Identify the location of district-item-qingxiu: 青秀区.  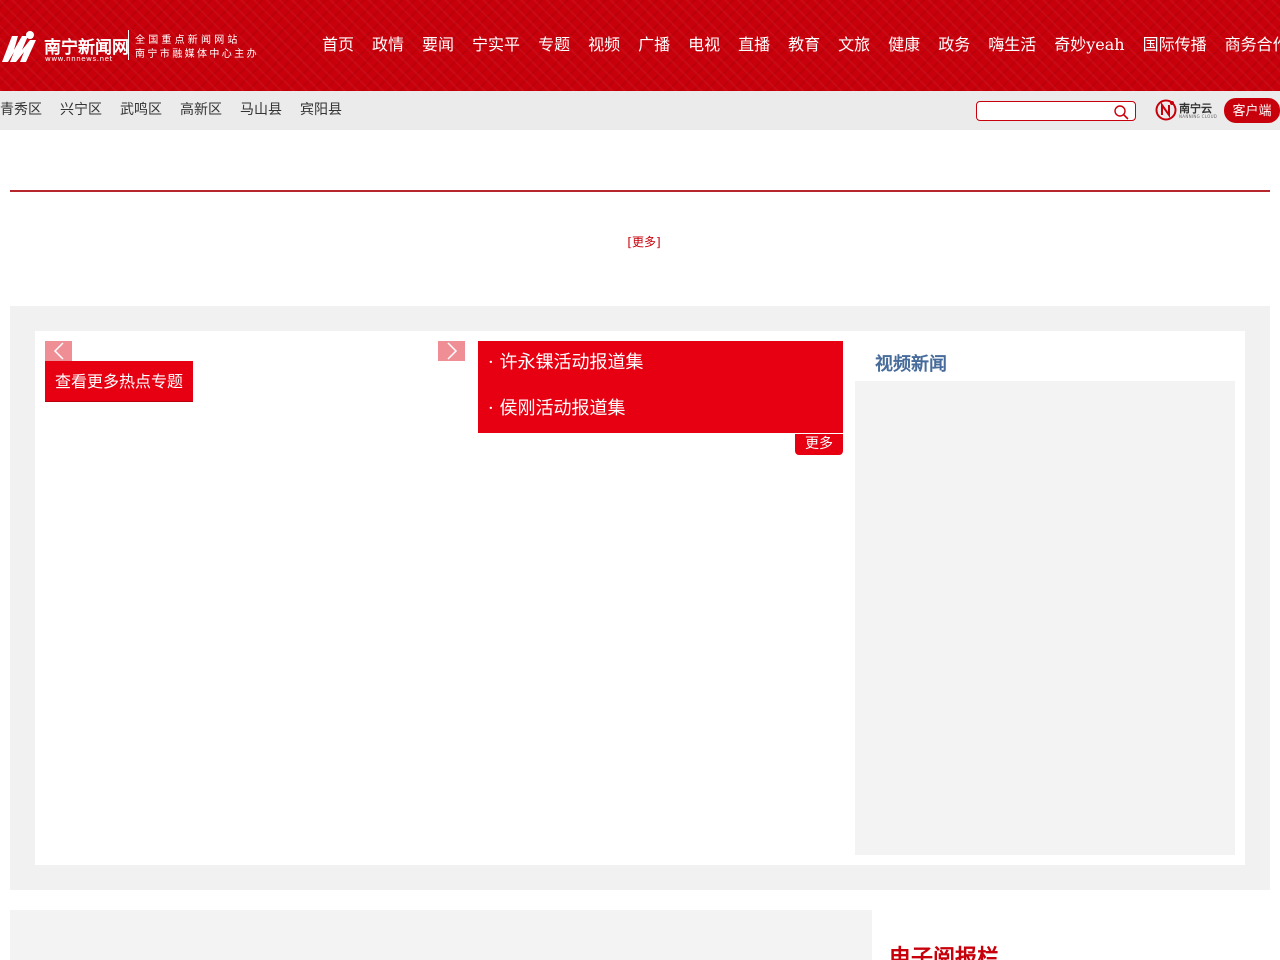
(21, 110).